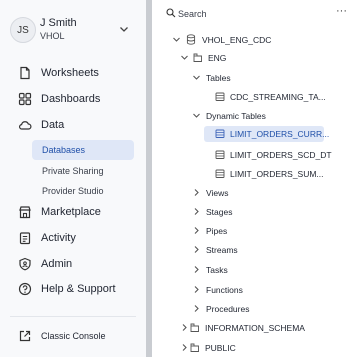 Image resolution: width=350 pixels, height=357 pixels. Describe the element at coordinates (58, 238) in the screenshot. I see `nav-label: Activity` at that location.